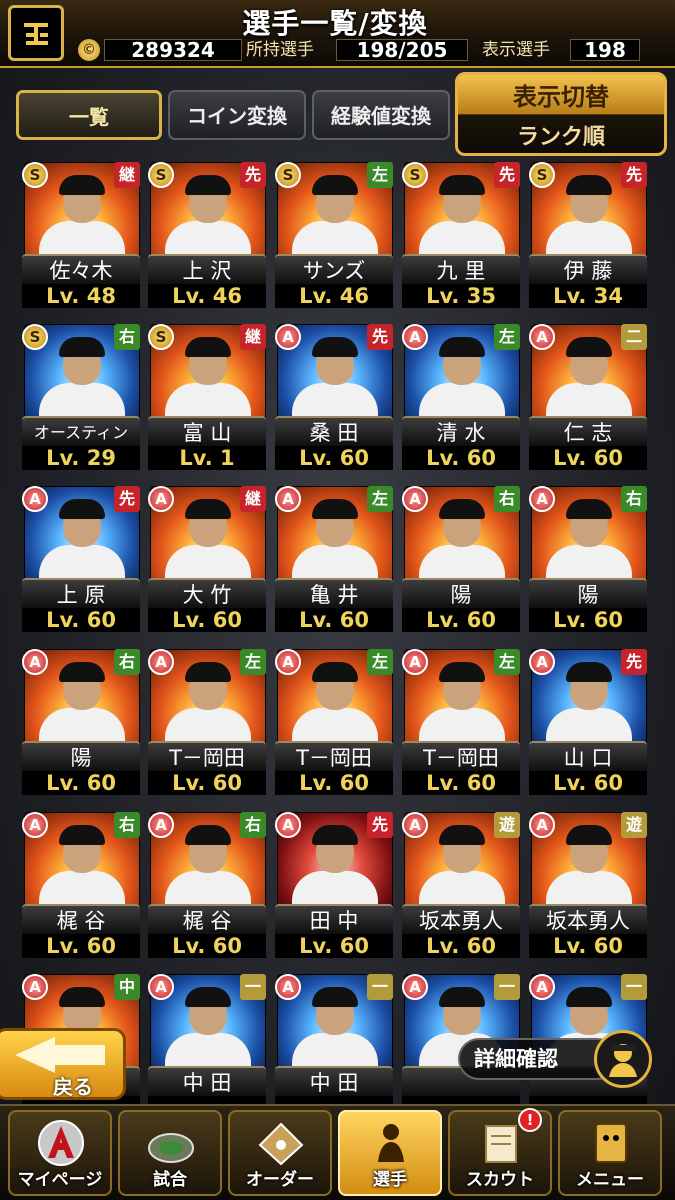 The width and height of the screenshot is (675, 1200). Describe the element at coordinates (588, 920) in the screenshot. I see `player-name: 坂本勇人` at that location.